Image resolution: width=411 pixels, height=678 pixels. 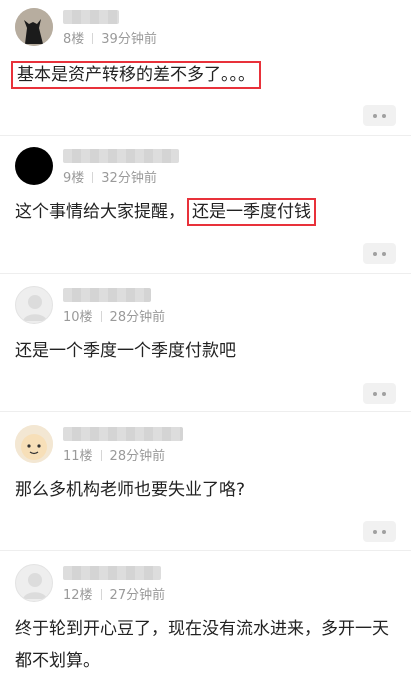 I want to click on comment-meta: 11楼 28分钟前, so click(x=114, y=454).